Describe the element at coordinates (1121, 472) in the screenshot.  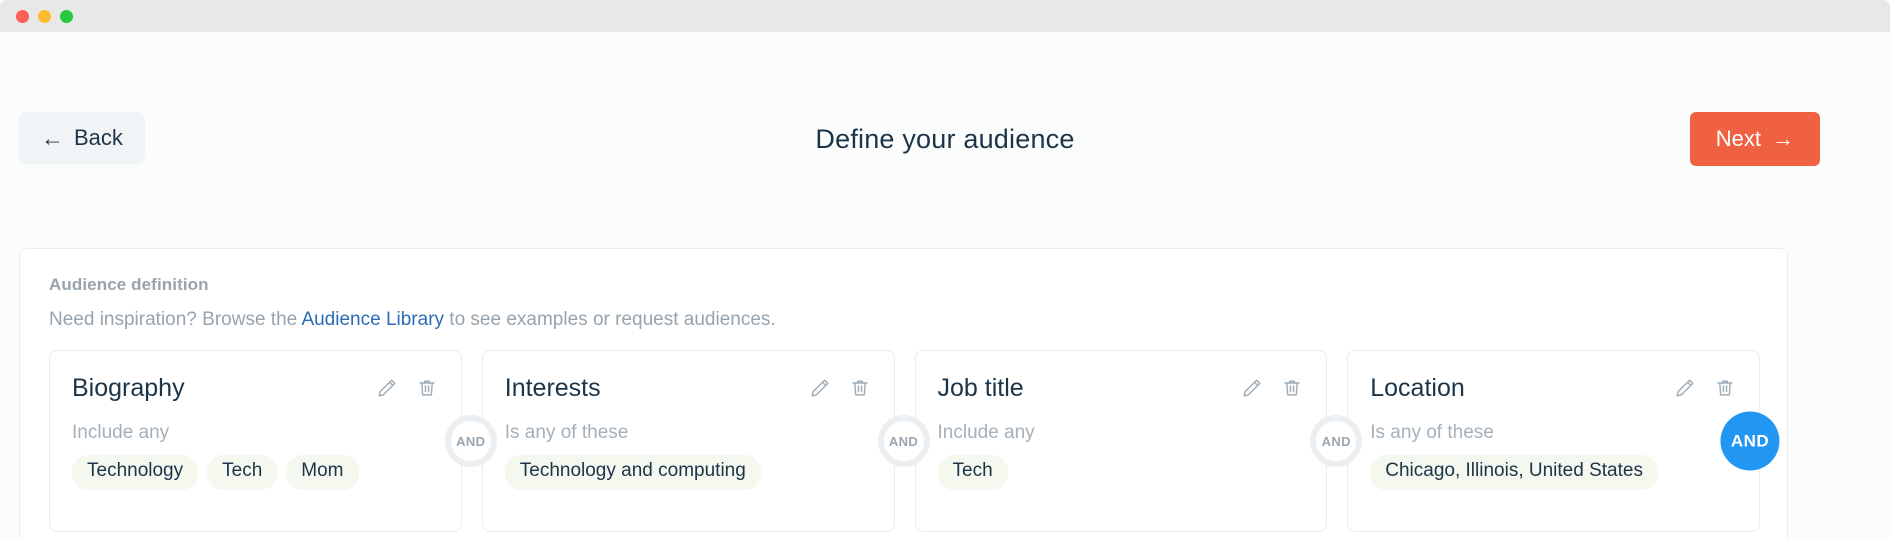
I see `card-tag-list: Tech` at that location.